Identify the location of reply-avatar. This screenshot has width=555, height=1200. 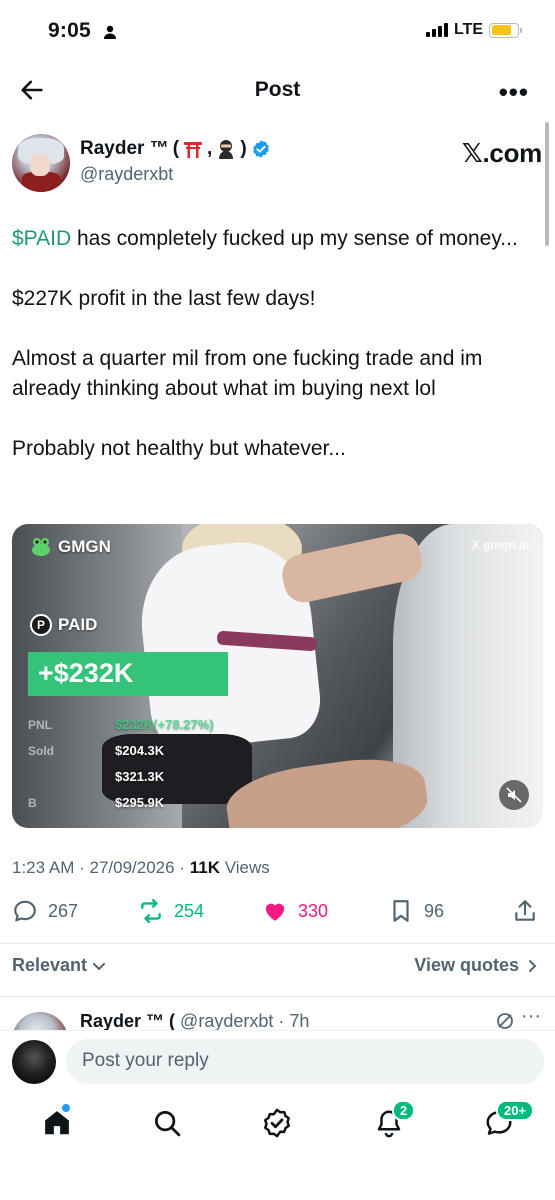
(40, 1021).